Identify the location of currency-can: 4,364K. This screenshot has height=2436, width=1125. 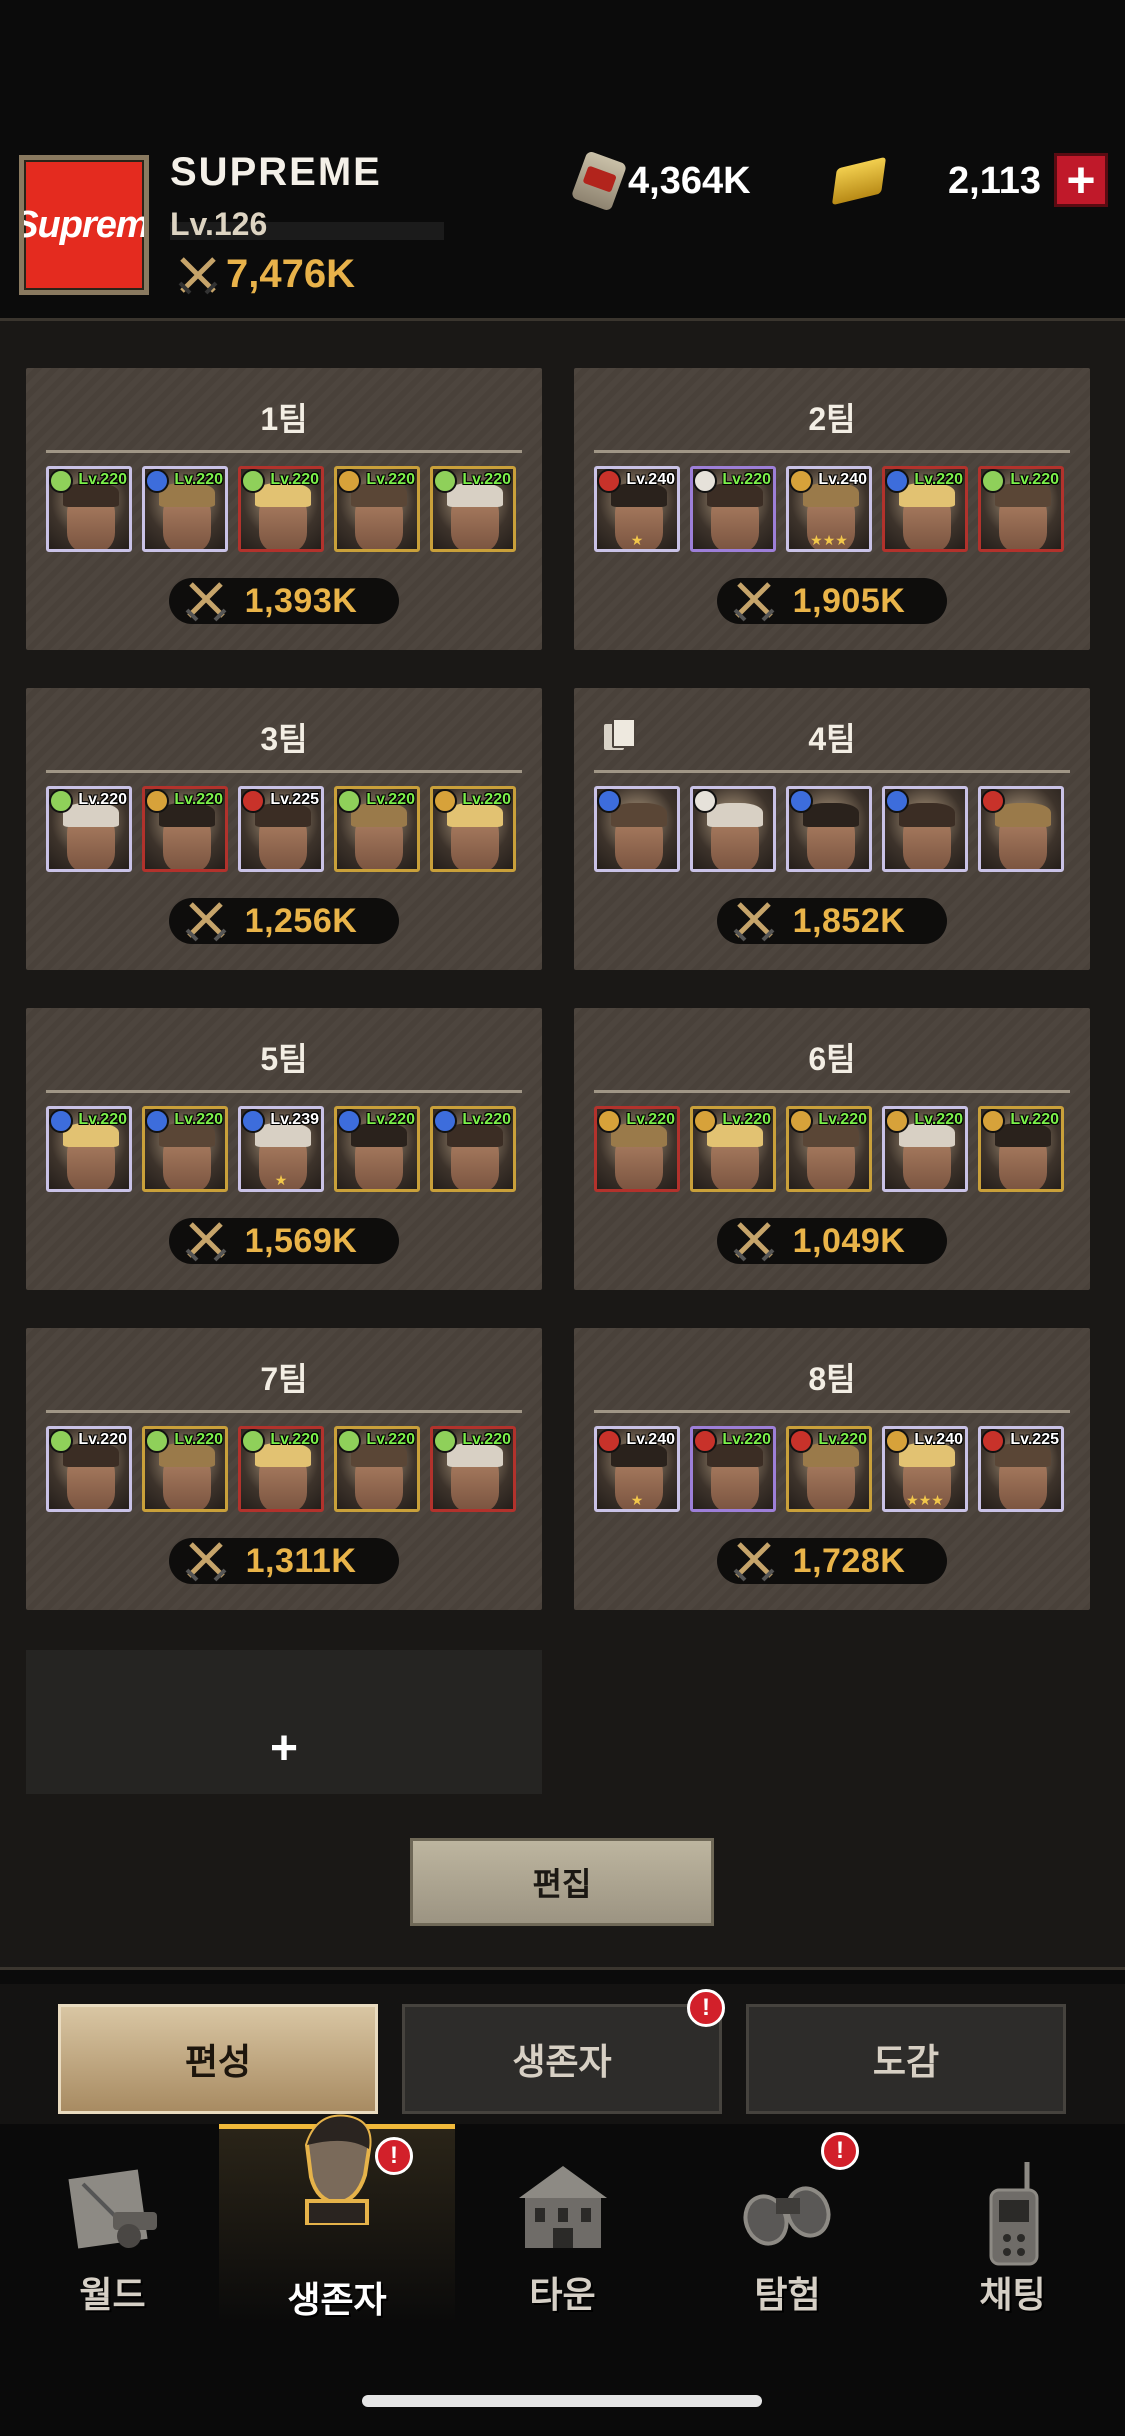
(660, 181).